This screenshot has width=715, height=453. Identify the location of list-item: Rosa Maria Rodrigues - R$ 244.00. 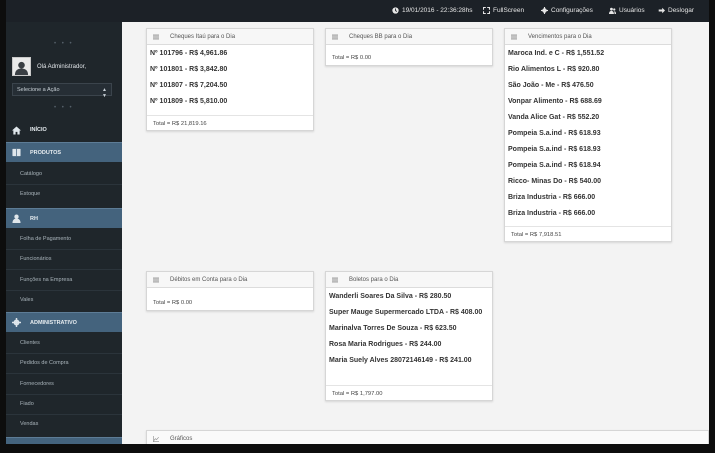
(385, 344).